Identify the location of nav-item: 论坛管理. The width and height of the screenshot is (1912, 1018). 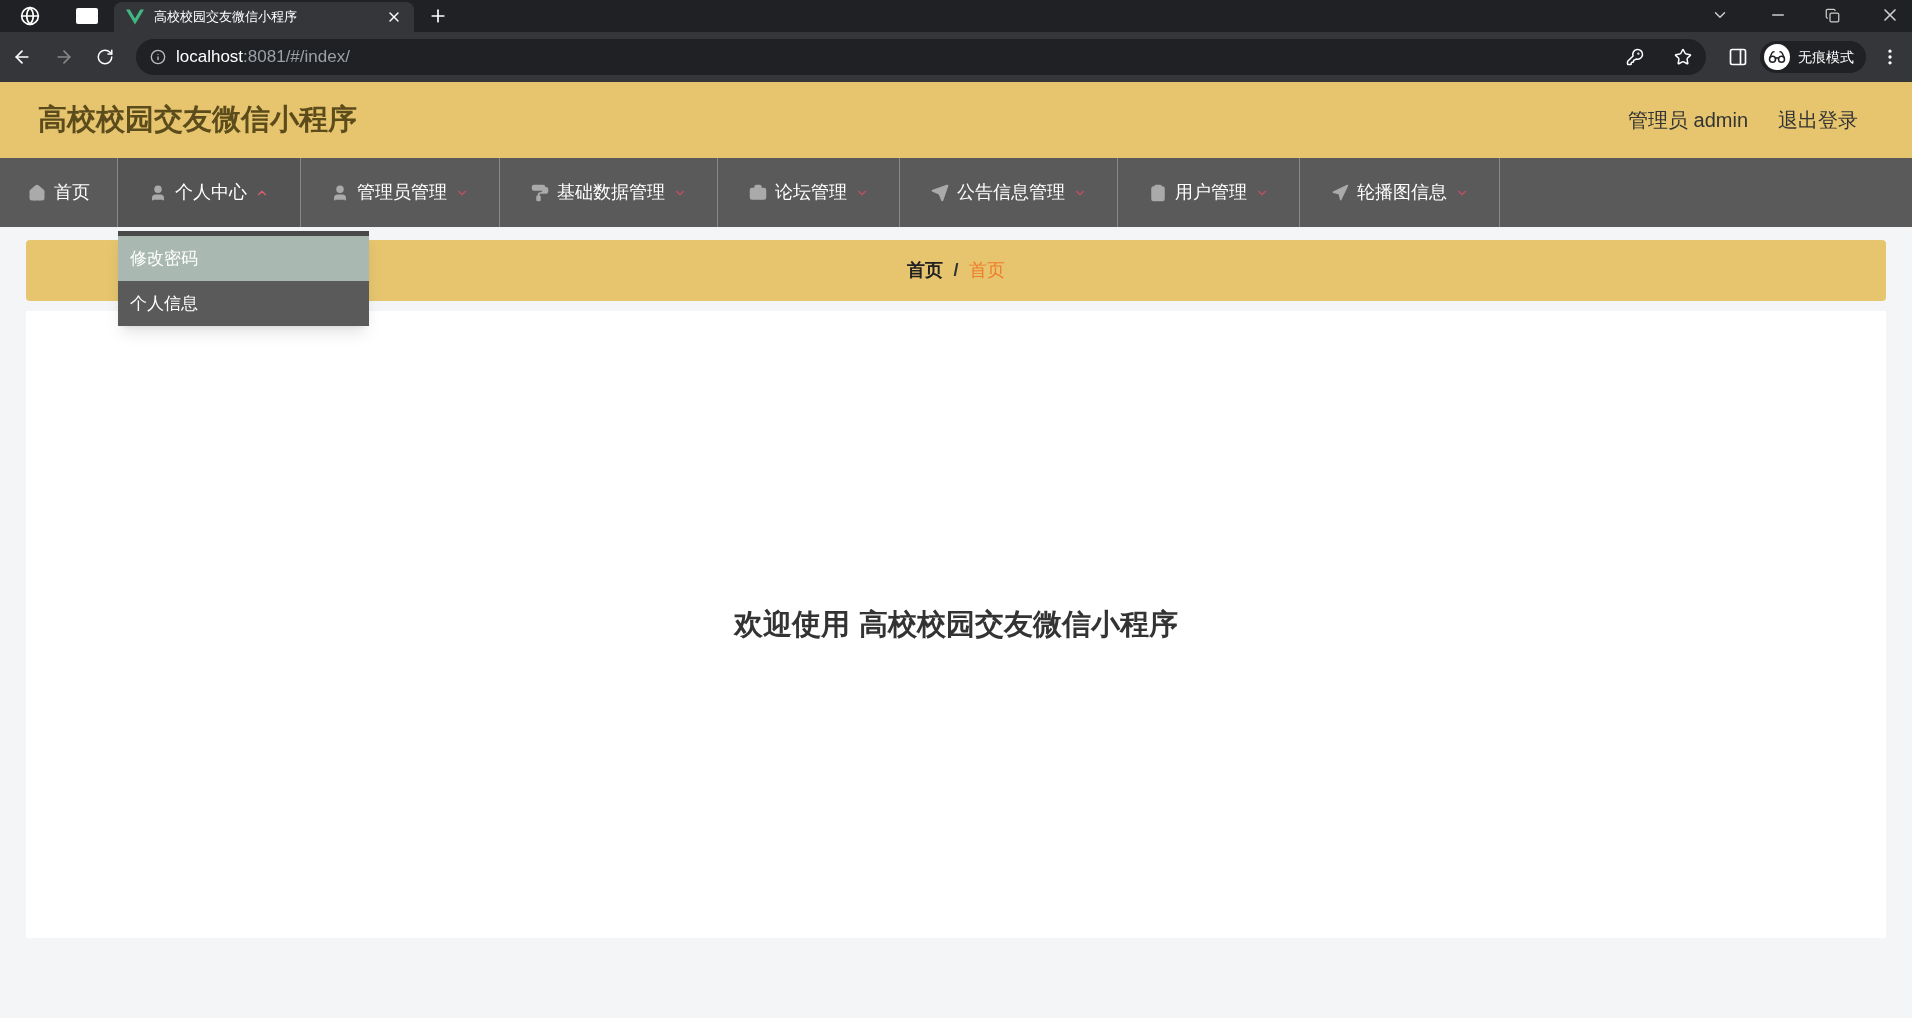
(808, 192).